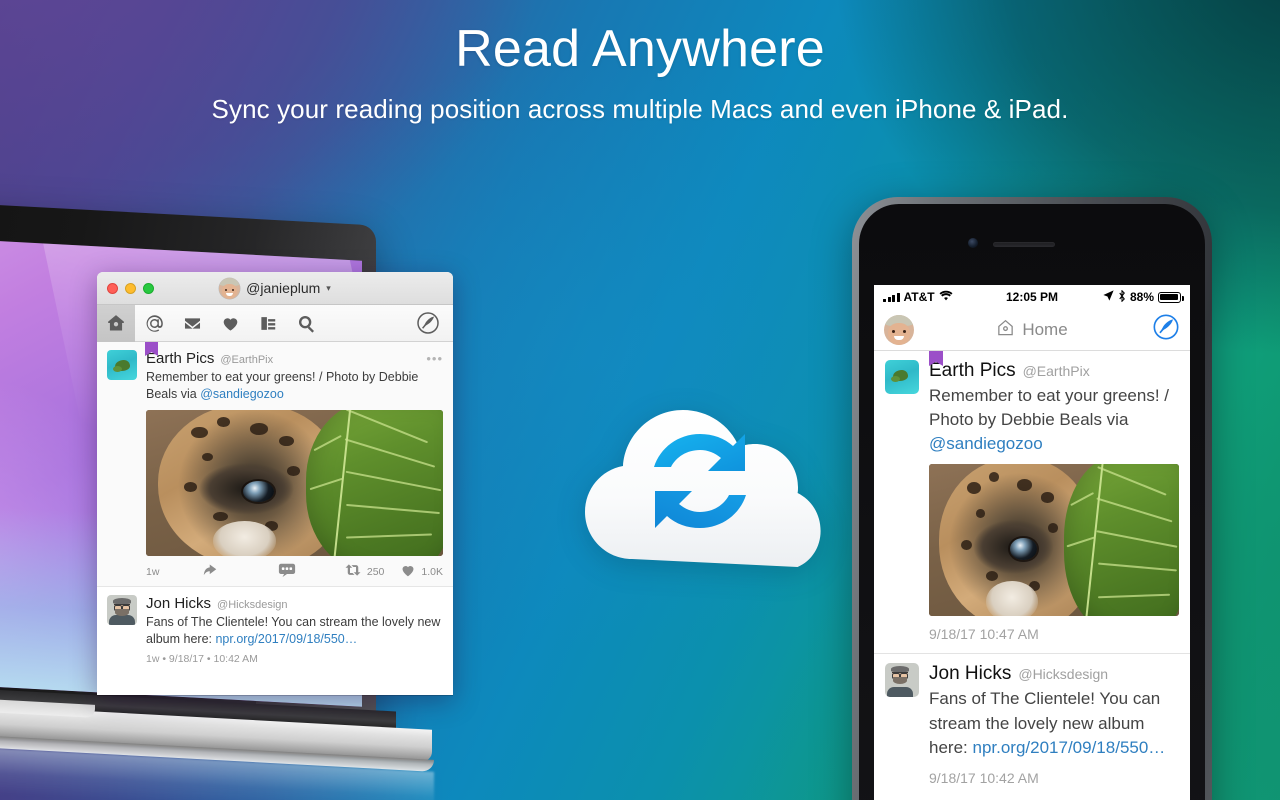  I want to click on mentions-icon, so click(154, 323).